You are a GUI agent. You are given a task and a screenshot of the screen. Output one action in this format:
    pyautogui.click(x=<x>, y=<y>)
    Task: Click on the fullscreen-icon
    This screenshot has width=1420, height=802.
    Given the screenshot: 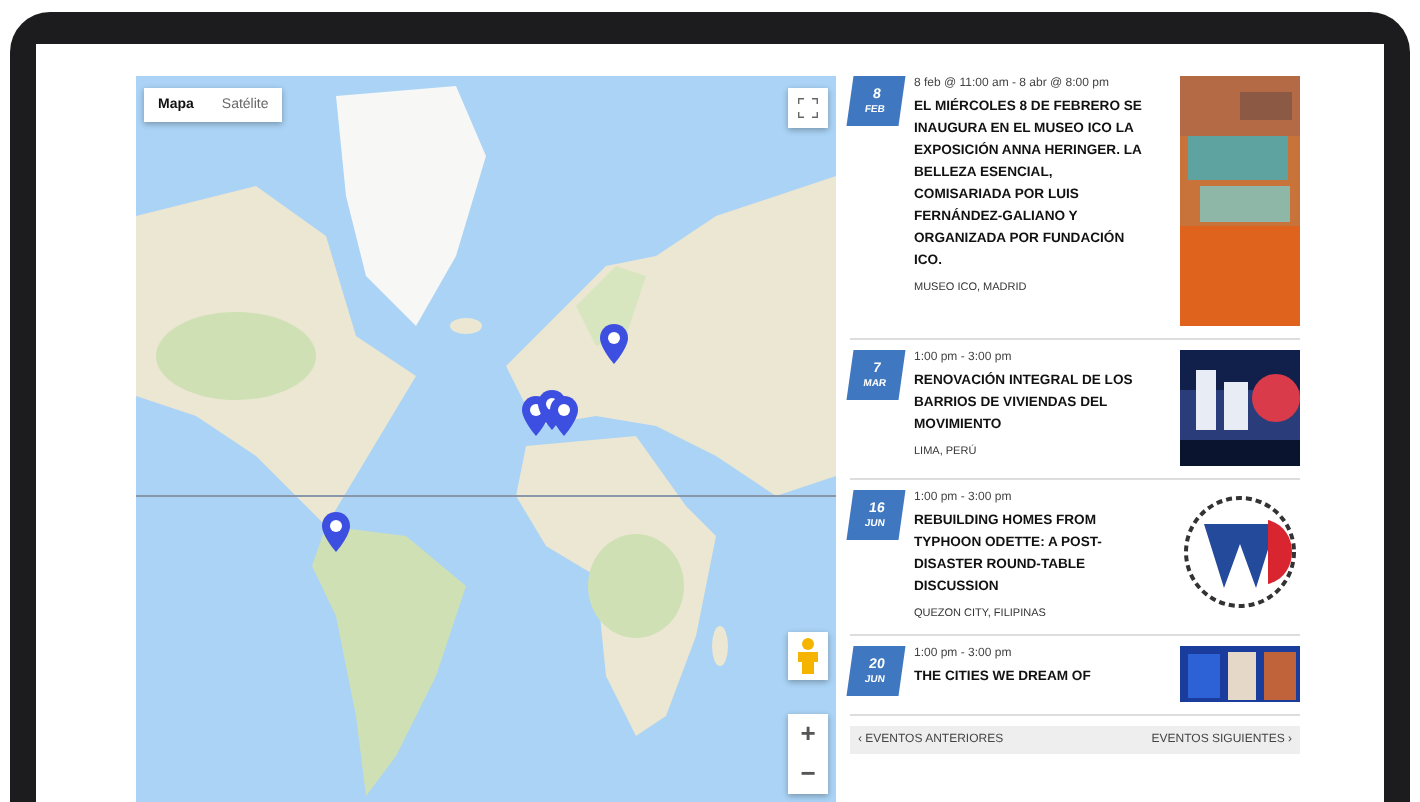 What is the action you would take?
    pyautogui.click(x=808, y=108)
    